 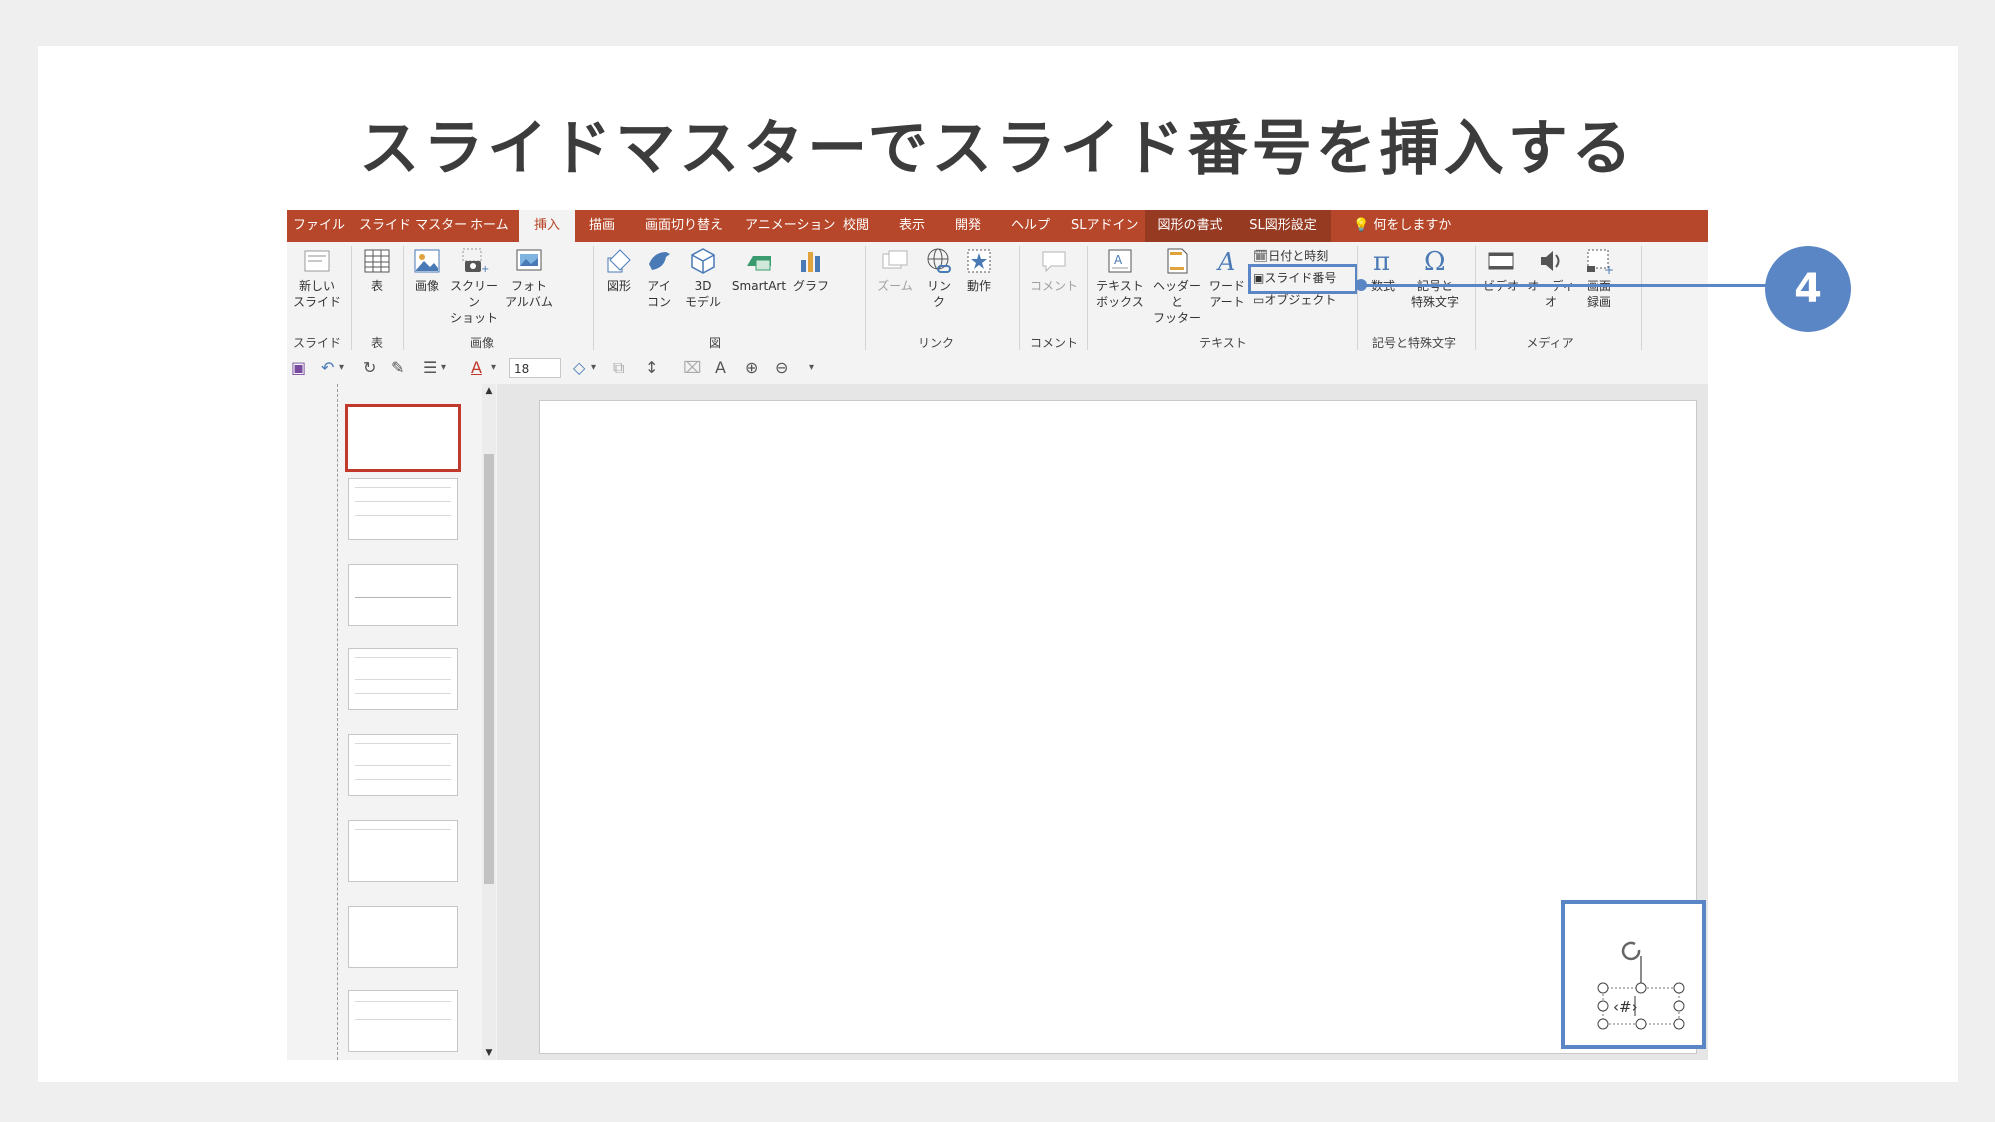 I want to click on undo-icon: ↶, so click(x=327, y=368).